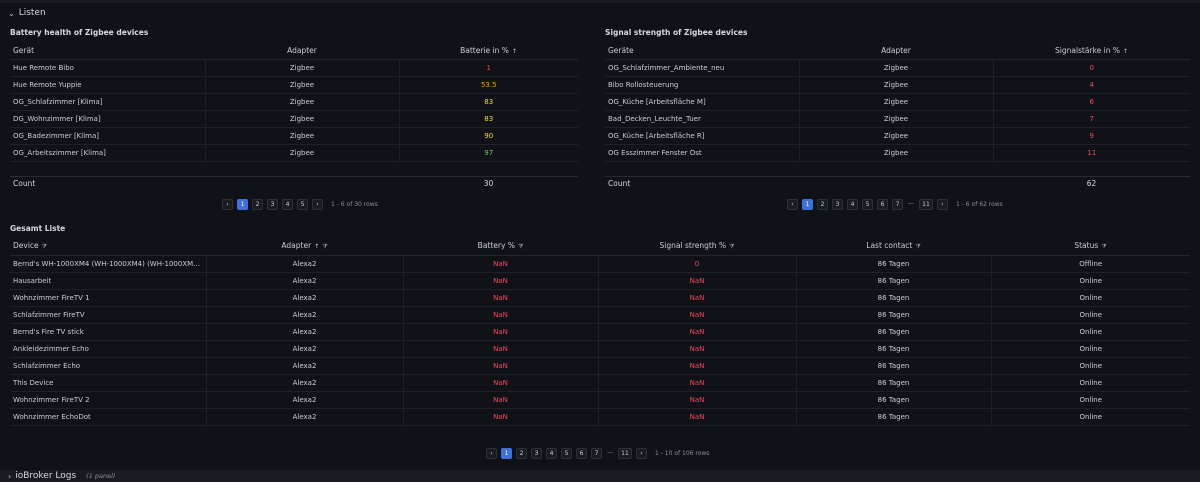 Image resolution: width=1200 pixels, height=482 pixels. Describe the element at coordinates (600, 1) in the screenshot. I see `top-divider` at that location.